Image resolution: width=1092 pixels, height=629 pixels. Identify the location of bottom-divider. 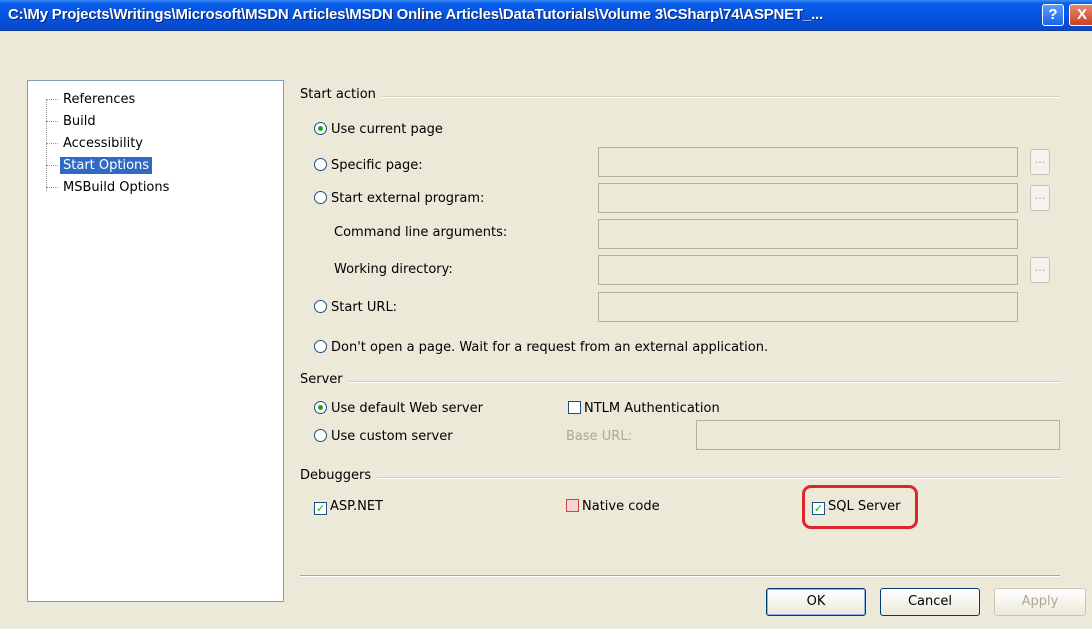
(680, 576).